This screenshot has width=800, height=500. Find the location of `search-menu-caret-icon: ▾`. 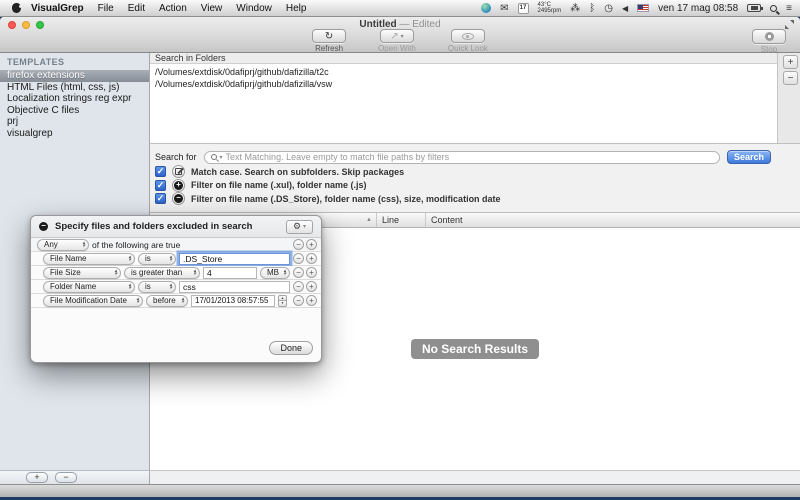

search-menu-caret-icon: ▾ is located at coordinates (221, 157).